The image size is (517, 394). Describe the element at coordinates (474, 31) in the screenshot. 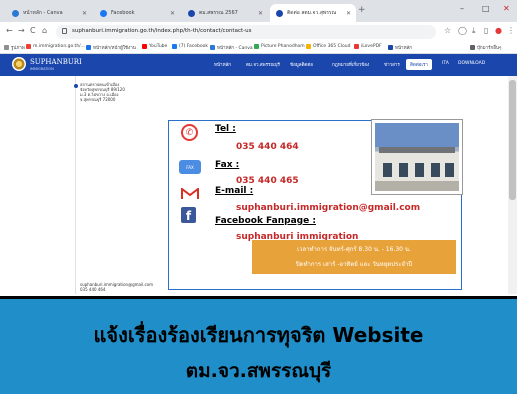

I see `download-icon: ⤓` at that location.